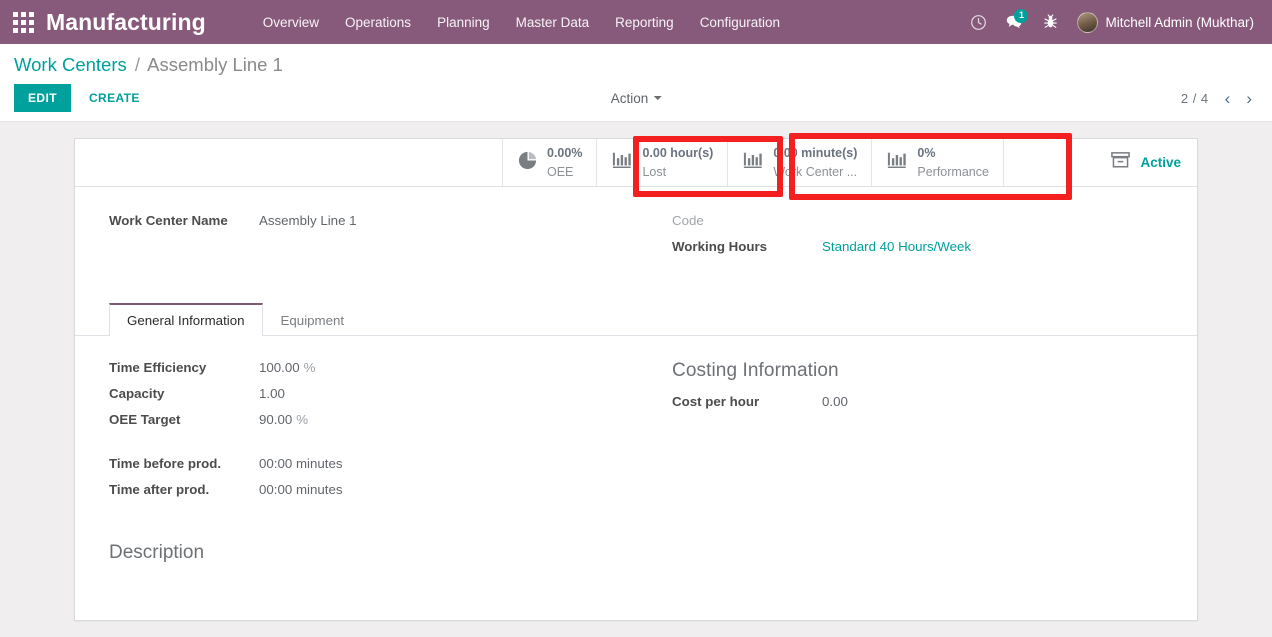 The height and width of the screenshot is (637, 1272). I want to click on pie-chart-icon, so click(527, 163).